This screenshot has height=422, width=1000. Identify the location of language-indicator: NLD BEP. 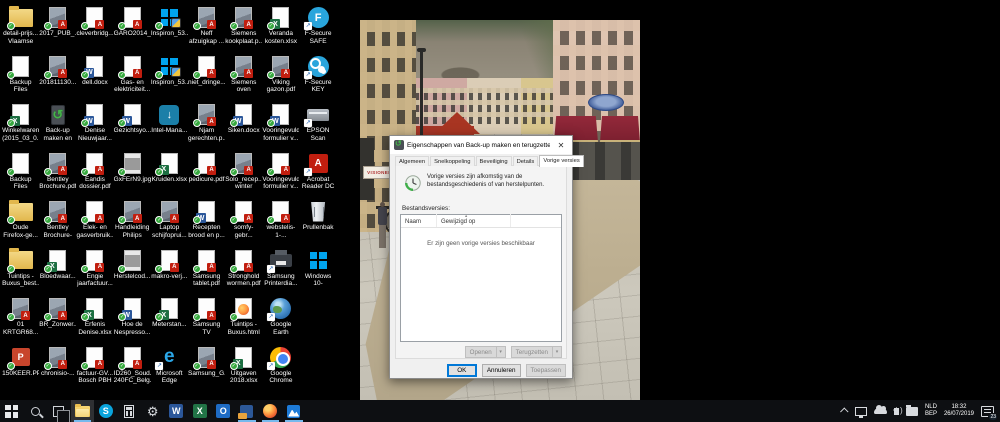
(931, 411).